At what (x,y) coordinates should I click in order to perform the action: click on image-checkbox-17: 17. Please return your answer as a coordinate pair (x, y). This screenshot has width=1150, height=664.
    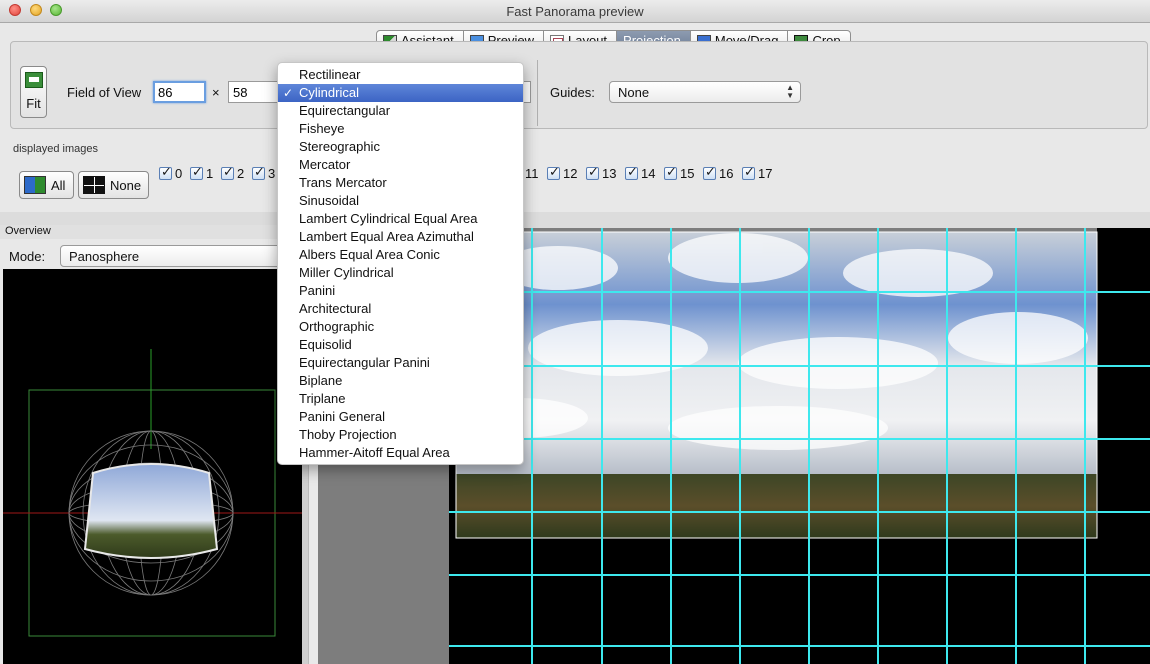
    Looking at the image, I should click on (757, 172).